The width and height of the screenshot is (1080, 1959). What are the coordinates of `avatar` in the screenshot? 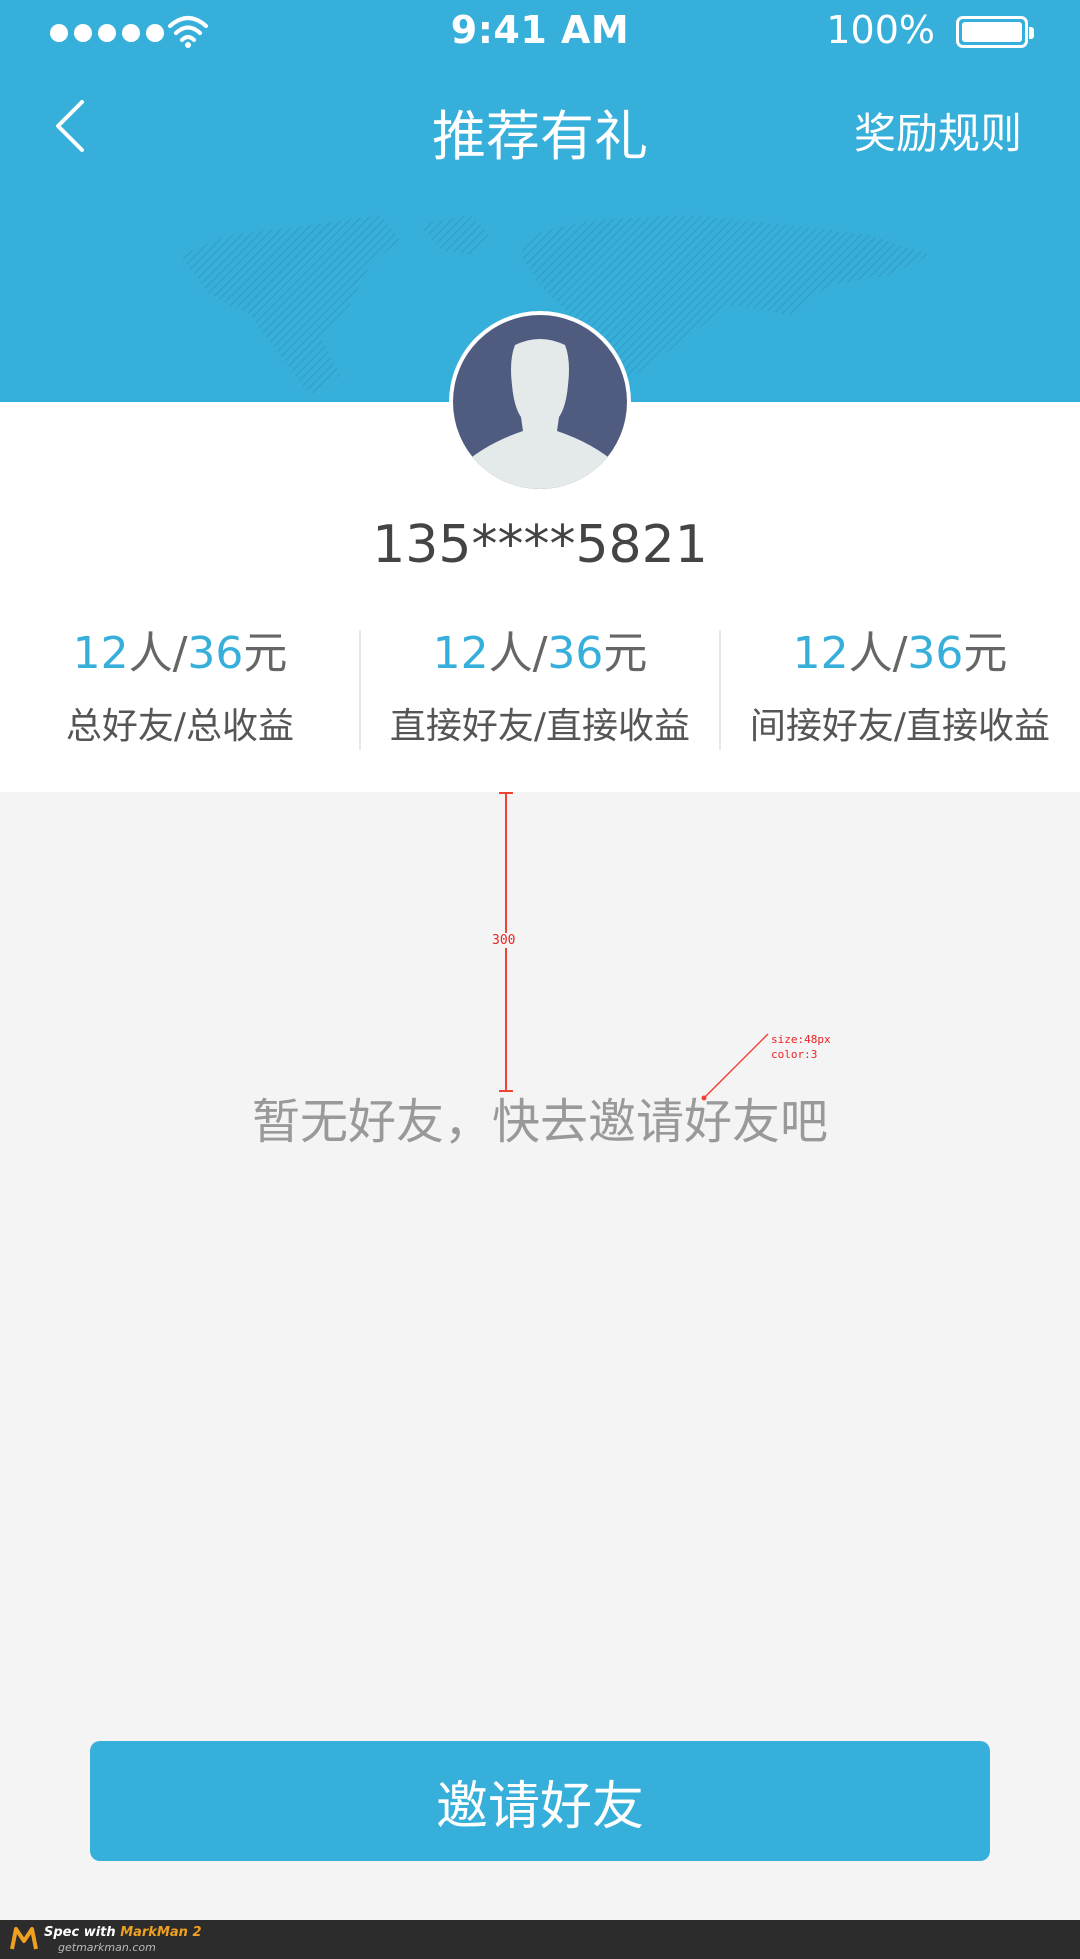 It's located at (540, 402).